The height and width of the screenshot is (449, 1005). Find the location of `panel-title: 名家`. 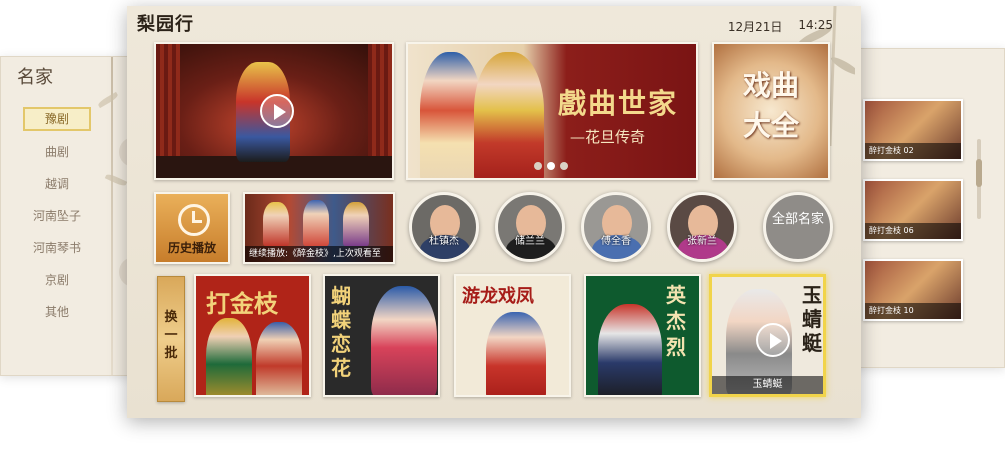

panel-title: 名家 is located at coordinates (35, 77).